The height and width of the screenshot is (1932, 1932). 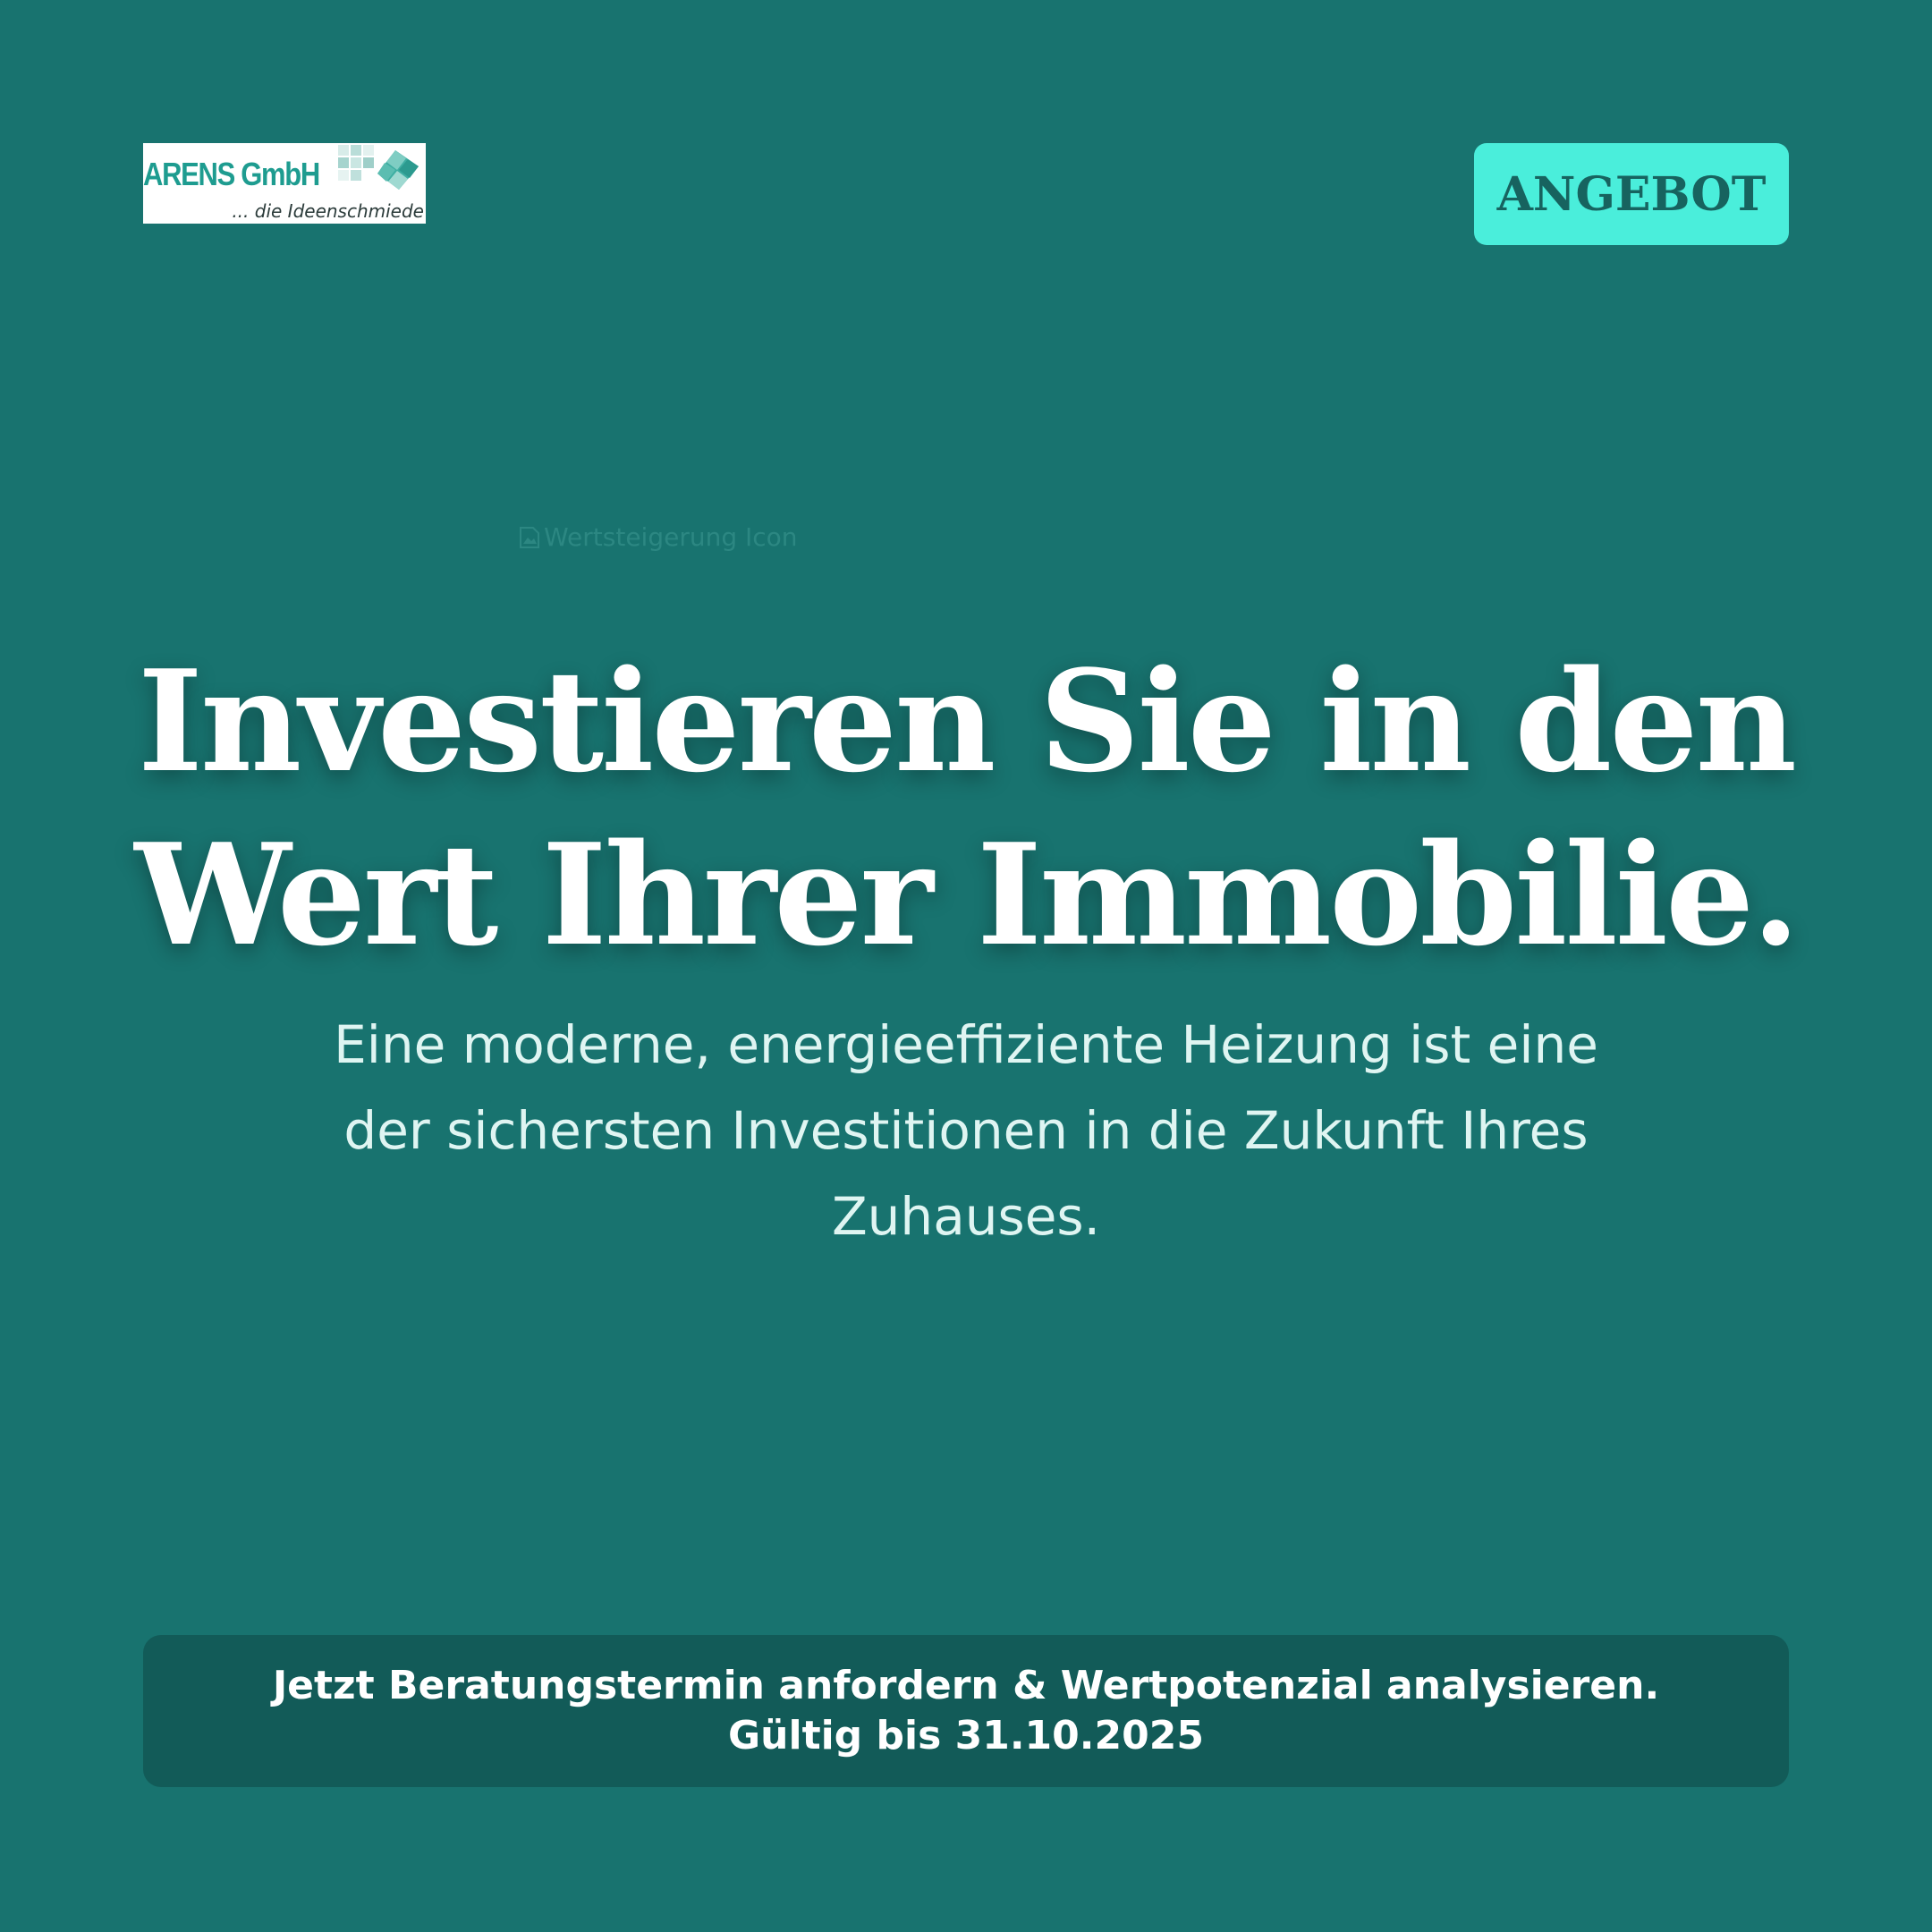 I want to click on broken-image-icon, so click(x=529, y=537).